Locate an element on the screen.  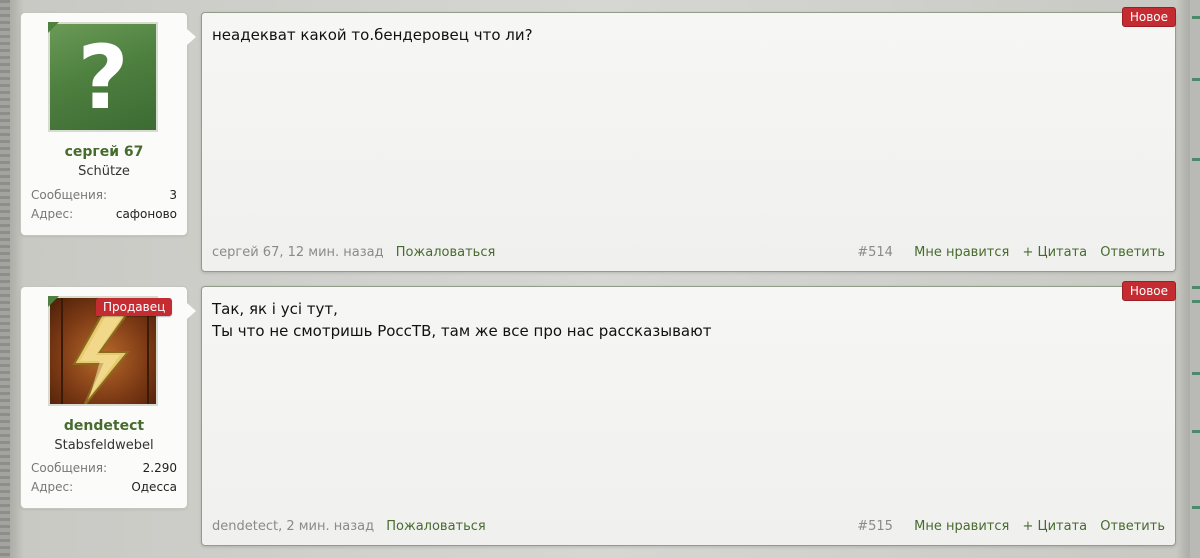
post-number: #515 is located at coordinates (875, 526).